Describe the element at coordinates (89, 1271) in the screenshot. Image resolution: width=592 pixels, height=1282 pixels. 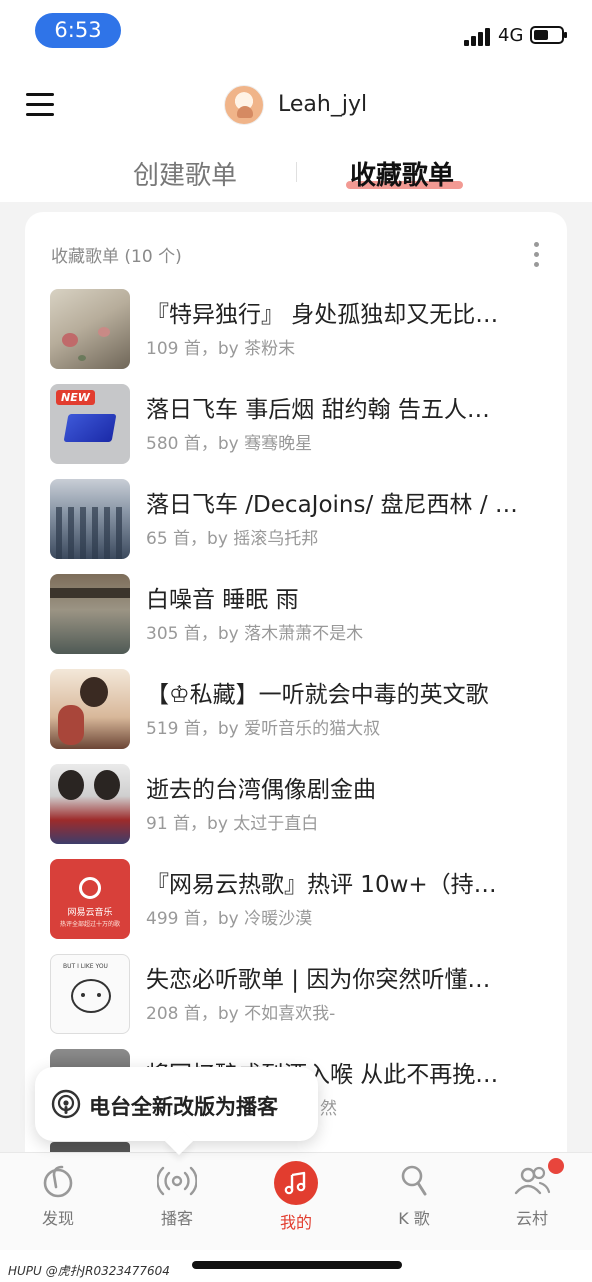
I see `watermark: HUPU @虎扑JR0323477604` at that location.